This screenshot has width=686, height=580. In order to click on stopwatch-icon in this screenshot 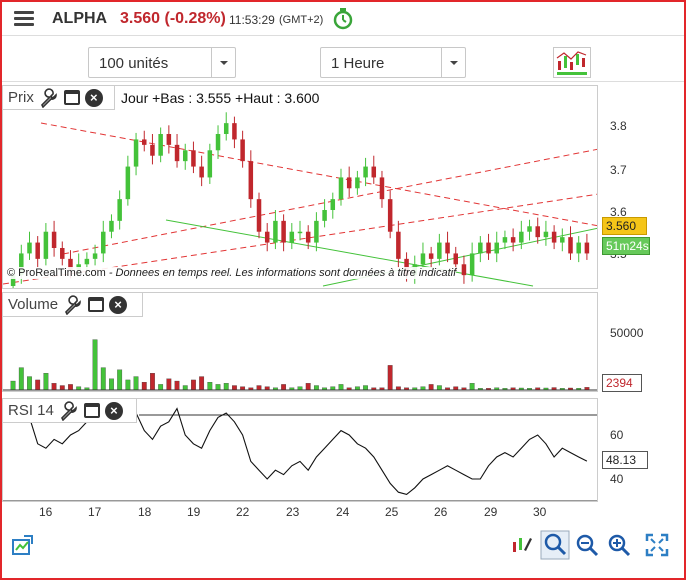, I will do `click(343, 19)`.